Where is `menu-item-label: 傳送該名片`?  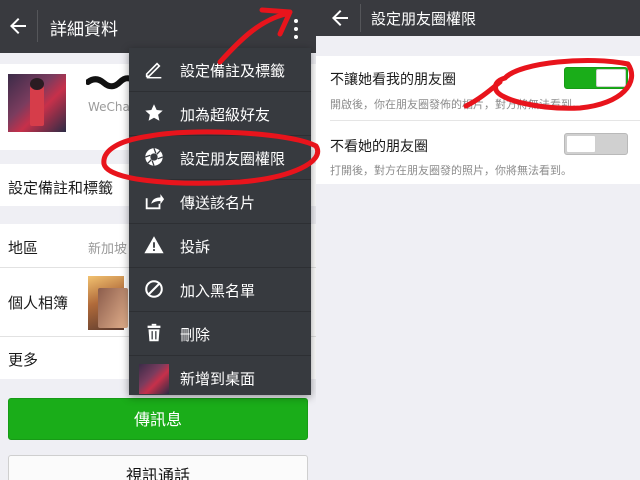
menu-item-label: 傳送該名片 is located at coordinates (218, 203).